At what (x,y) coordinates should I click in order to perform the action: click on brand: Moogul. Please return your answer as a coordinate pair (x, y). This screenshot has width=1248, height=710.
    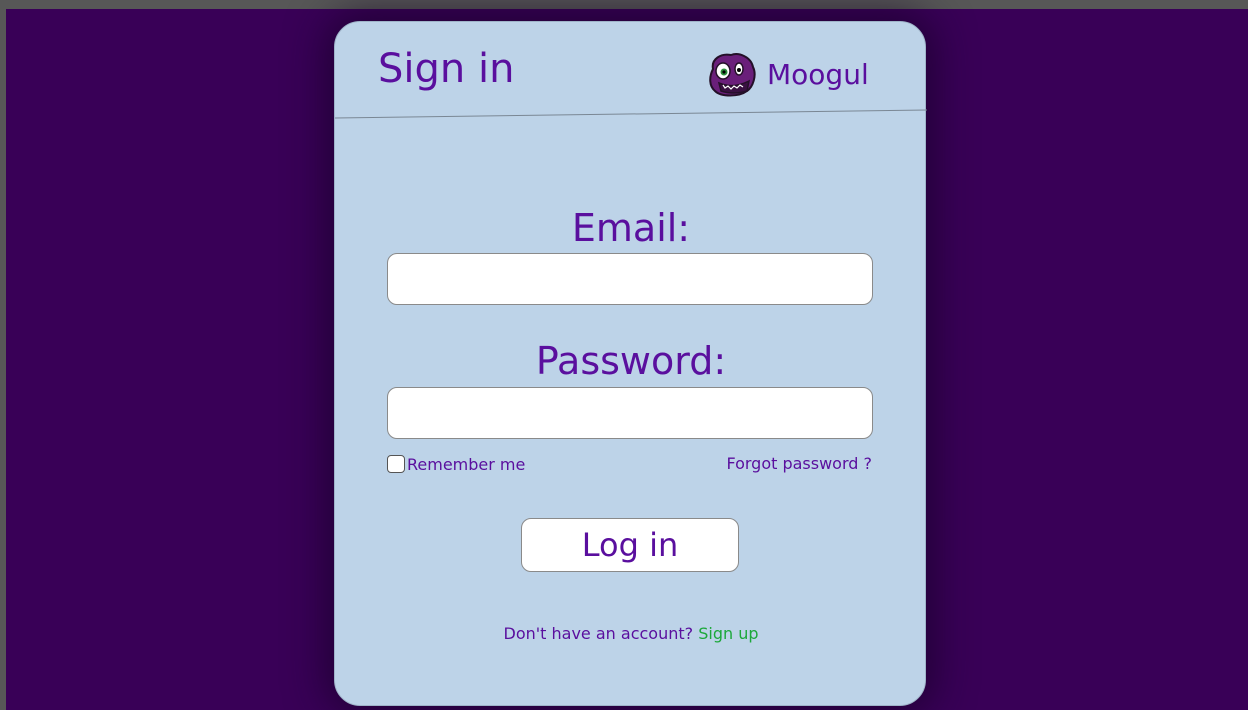
    Looking at the image, I should click on (788, 75).